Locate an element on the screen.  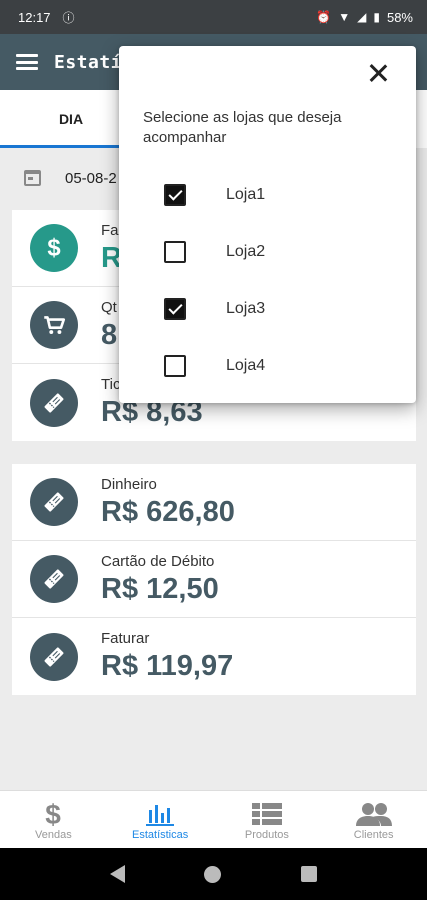
bar-chart-icon is located at coordinates (160, 814).